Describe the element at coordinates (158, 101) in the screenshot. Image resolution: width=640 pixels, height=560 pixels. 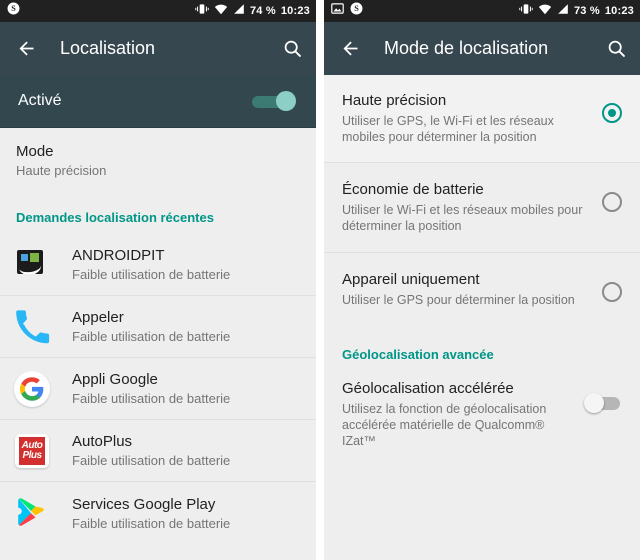
I see `location-master-switch-row: Activé` at that location.